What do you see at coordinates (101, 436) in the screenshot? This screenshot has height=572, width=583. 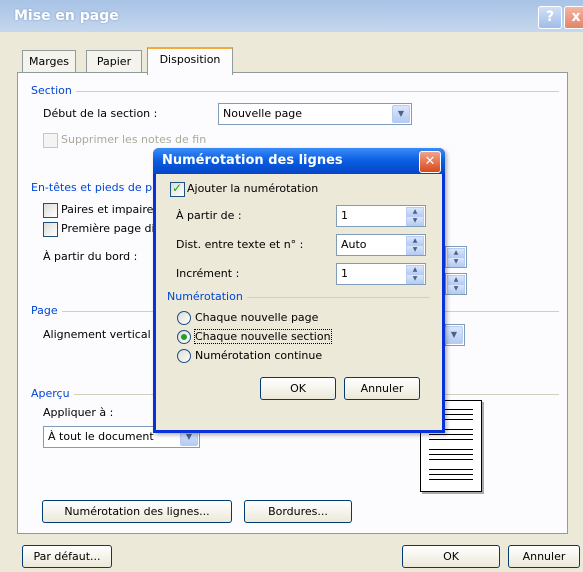 I see `apply-to-value: À tout le document` at bounding box center [101, 436].